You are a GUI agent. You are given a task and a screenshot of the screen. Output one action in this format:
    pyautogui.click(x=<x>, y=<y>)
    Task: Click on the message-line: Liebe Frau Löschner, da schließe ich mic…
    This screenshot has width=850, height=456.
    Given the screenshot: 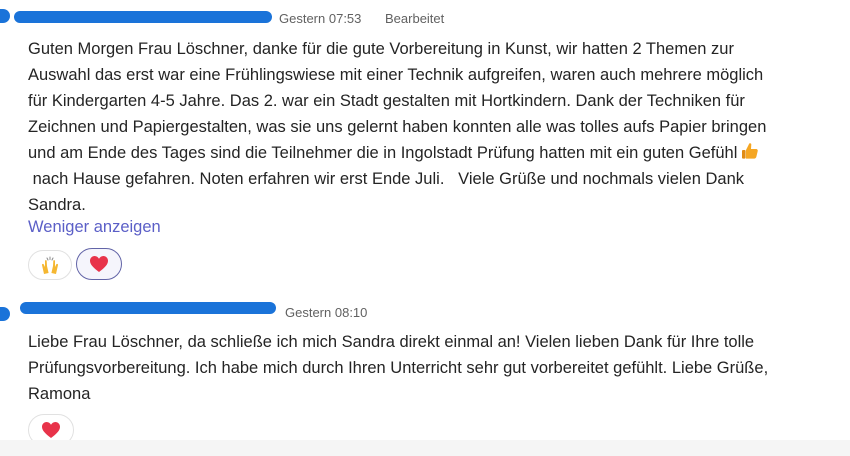 What is the action you would take?
    pyautogui.click(x=391, y=342)
    